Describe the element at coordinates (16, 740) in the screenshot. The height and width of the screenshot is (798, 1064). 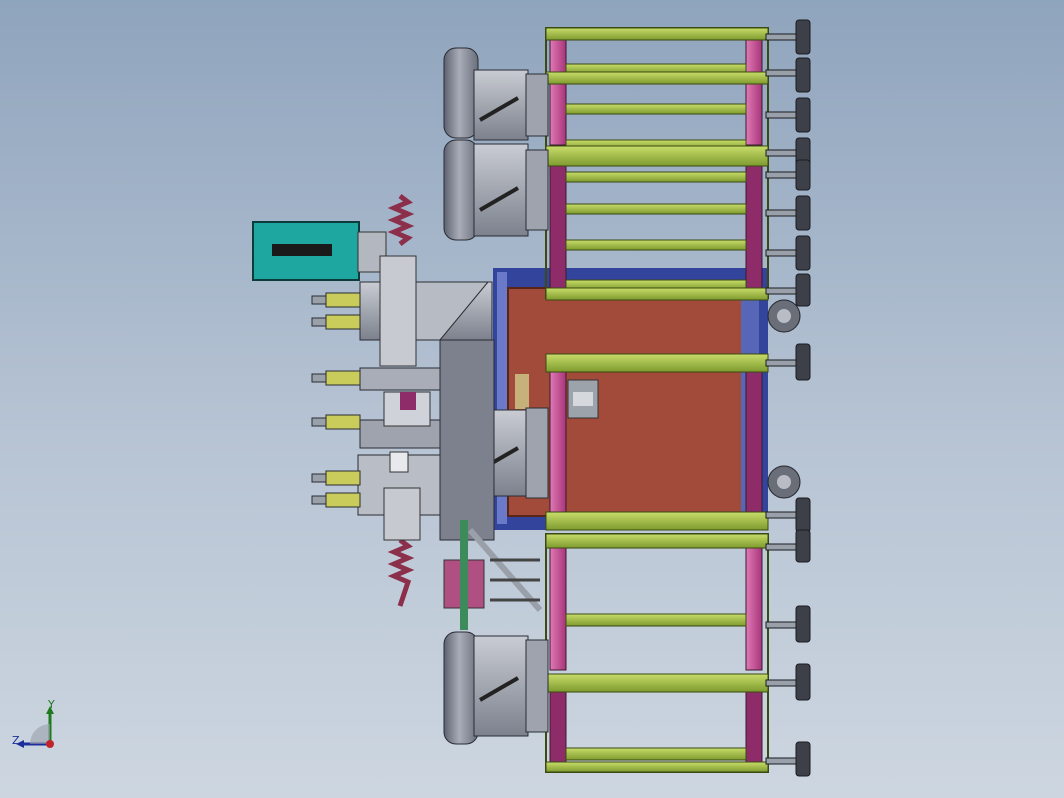
I see `axis-z-label: Z` at that location.